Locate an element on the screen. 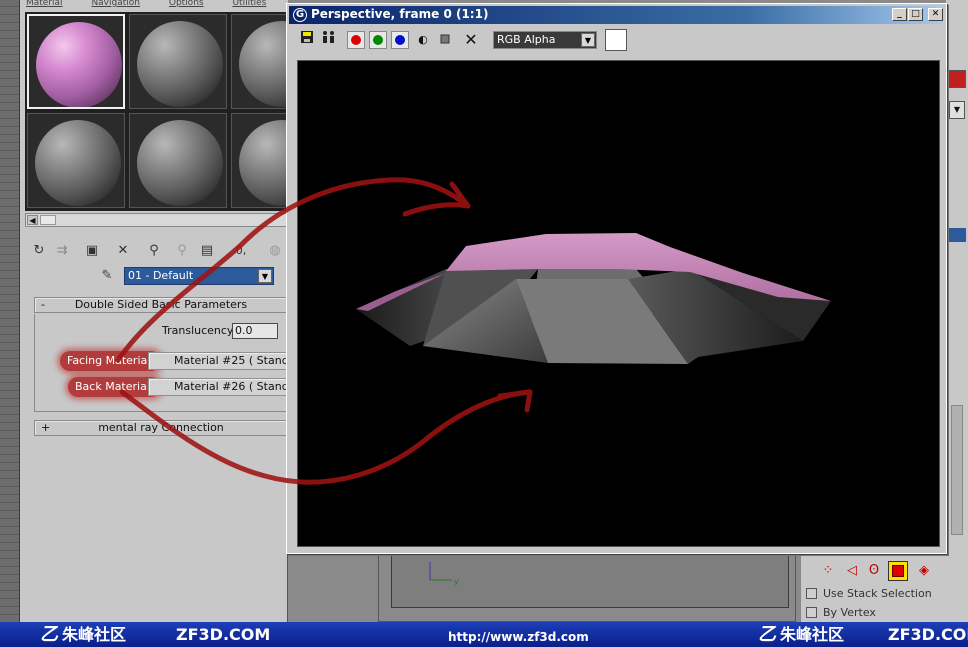  channel-value: RGB Alpha is located at coordinates (526, 39).